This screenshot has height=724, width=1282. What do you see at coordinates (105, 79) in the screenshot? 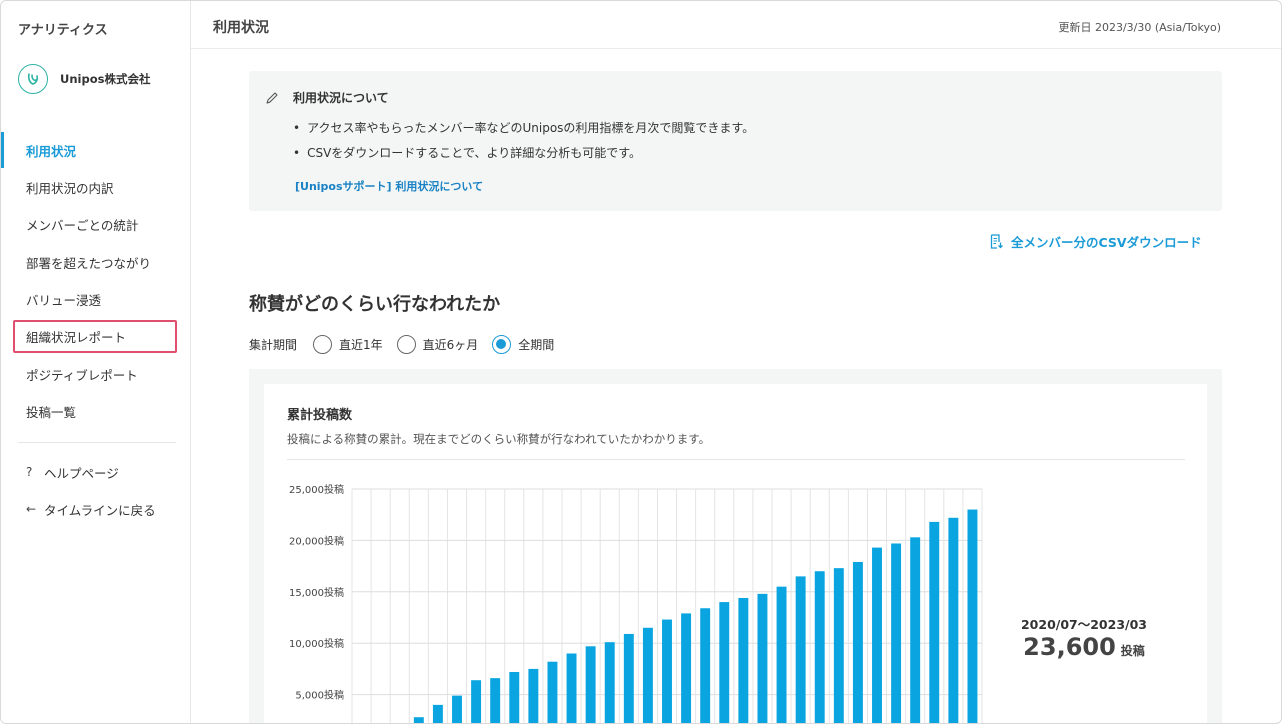
I see `org-name: Unipos株式会社` at bounding box center [105, 79].